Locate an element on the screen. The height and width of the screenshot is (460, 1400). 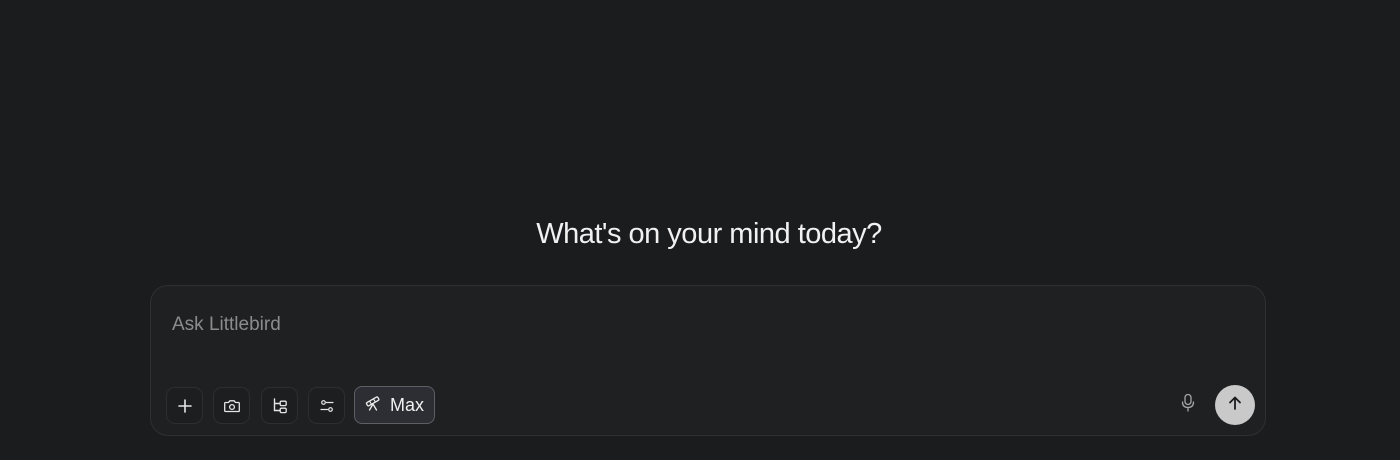
camera-icon is located at coordinates (232, 406).